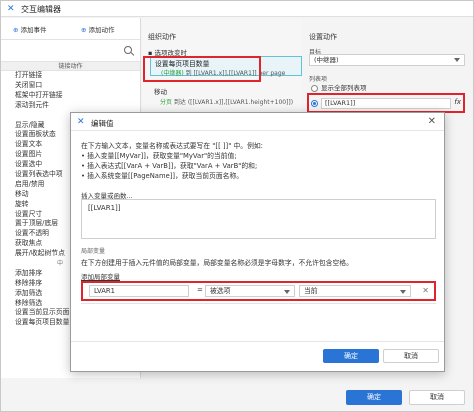  Describe the element at coordinates (128, 50) in the screenshot. I see `search-icon` at that location.